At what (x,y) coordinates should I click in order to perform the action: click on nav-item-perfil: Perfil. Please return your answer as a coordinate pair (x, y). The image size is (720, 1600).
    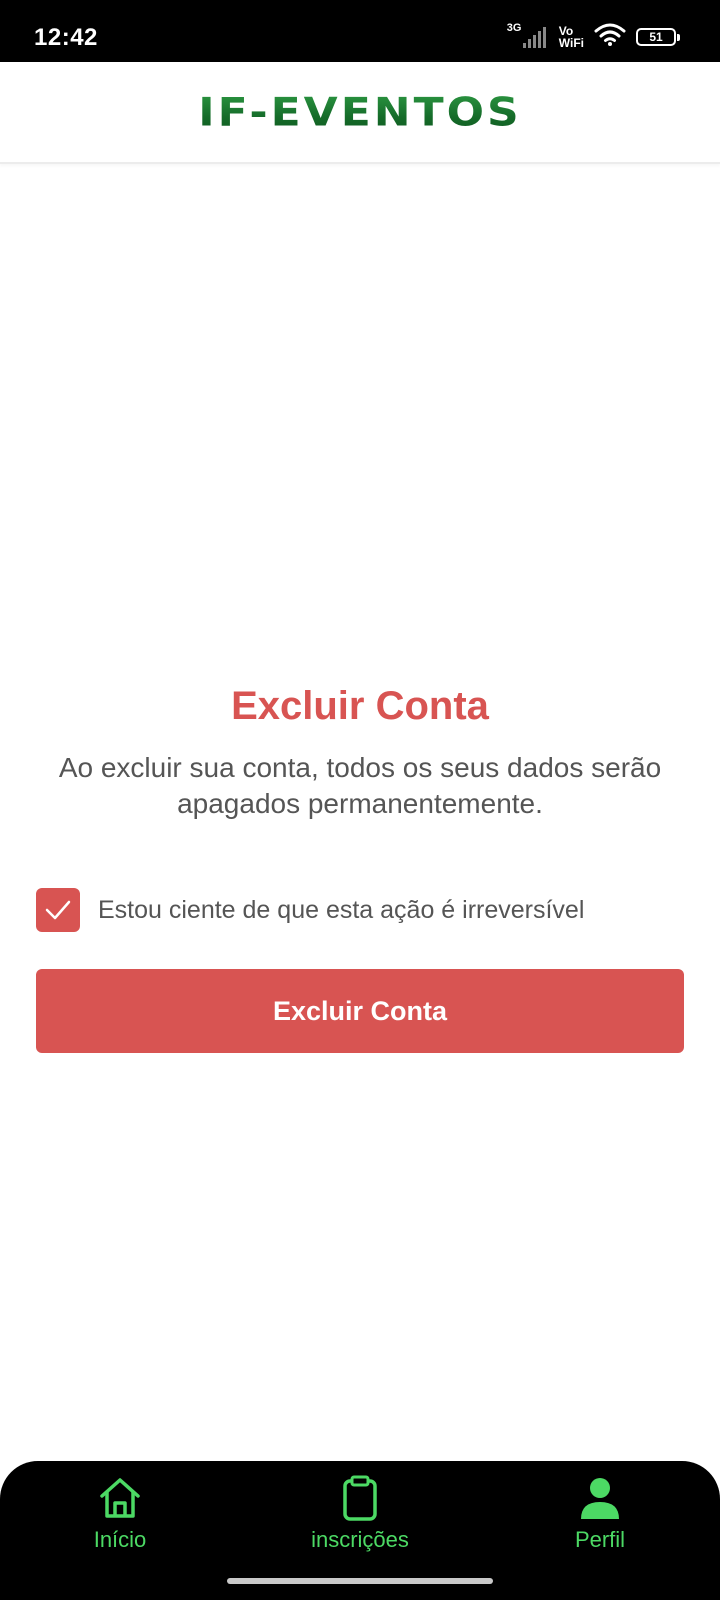
    Looking at the image, I should click on (600, 1514).